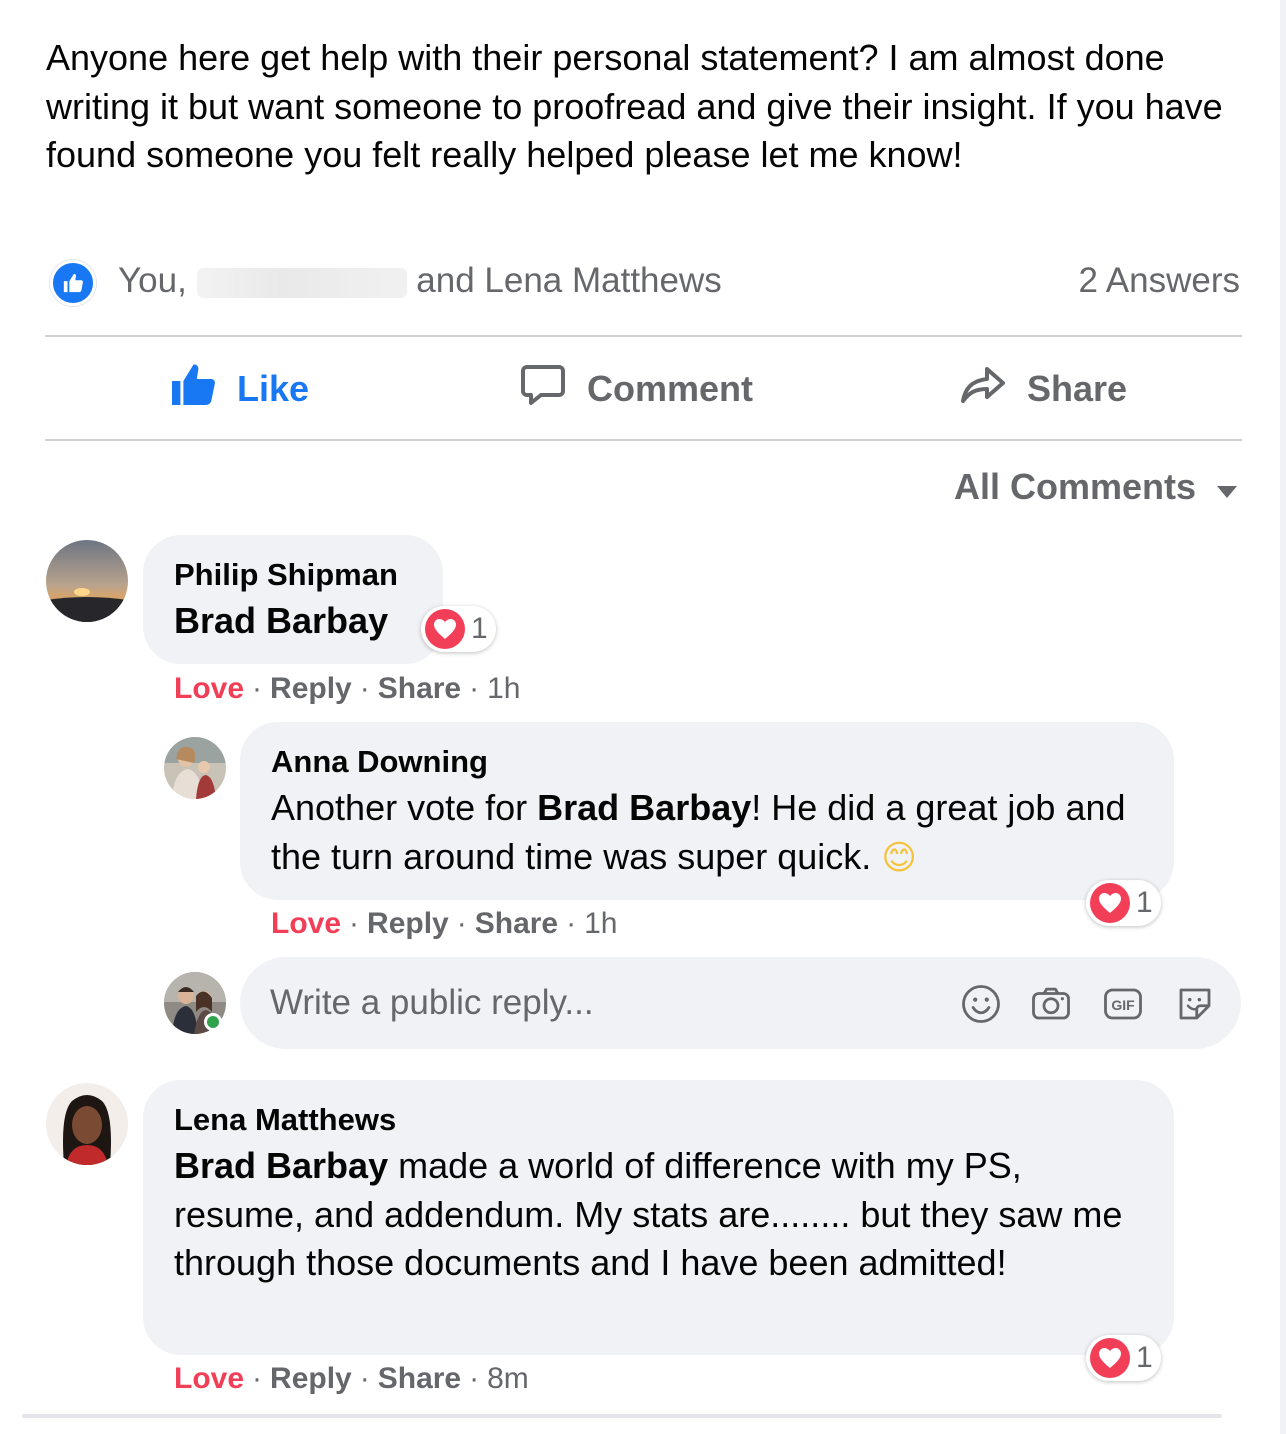 The height and width of the screenshot is (1434, 1286). I want to click on comment-icon, so click(543, 389).